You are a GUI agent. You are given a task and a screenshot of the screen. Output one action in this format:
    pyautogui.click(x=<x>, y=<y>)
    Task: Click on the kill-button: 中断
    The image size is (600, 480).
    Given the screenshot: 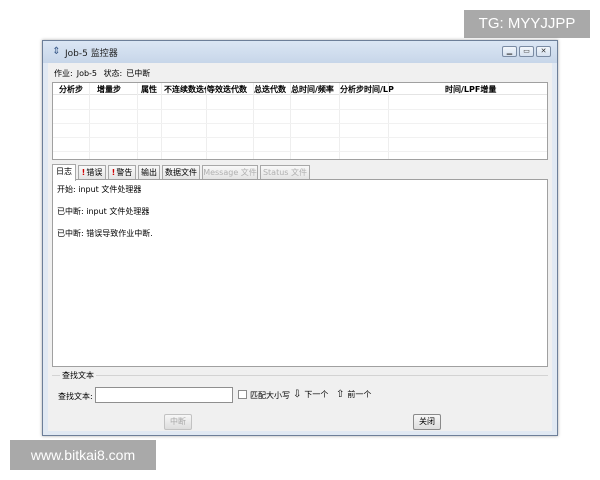 What is the action you would take?
    pyautogui.click(x=178, y=422)
    